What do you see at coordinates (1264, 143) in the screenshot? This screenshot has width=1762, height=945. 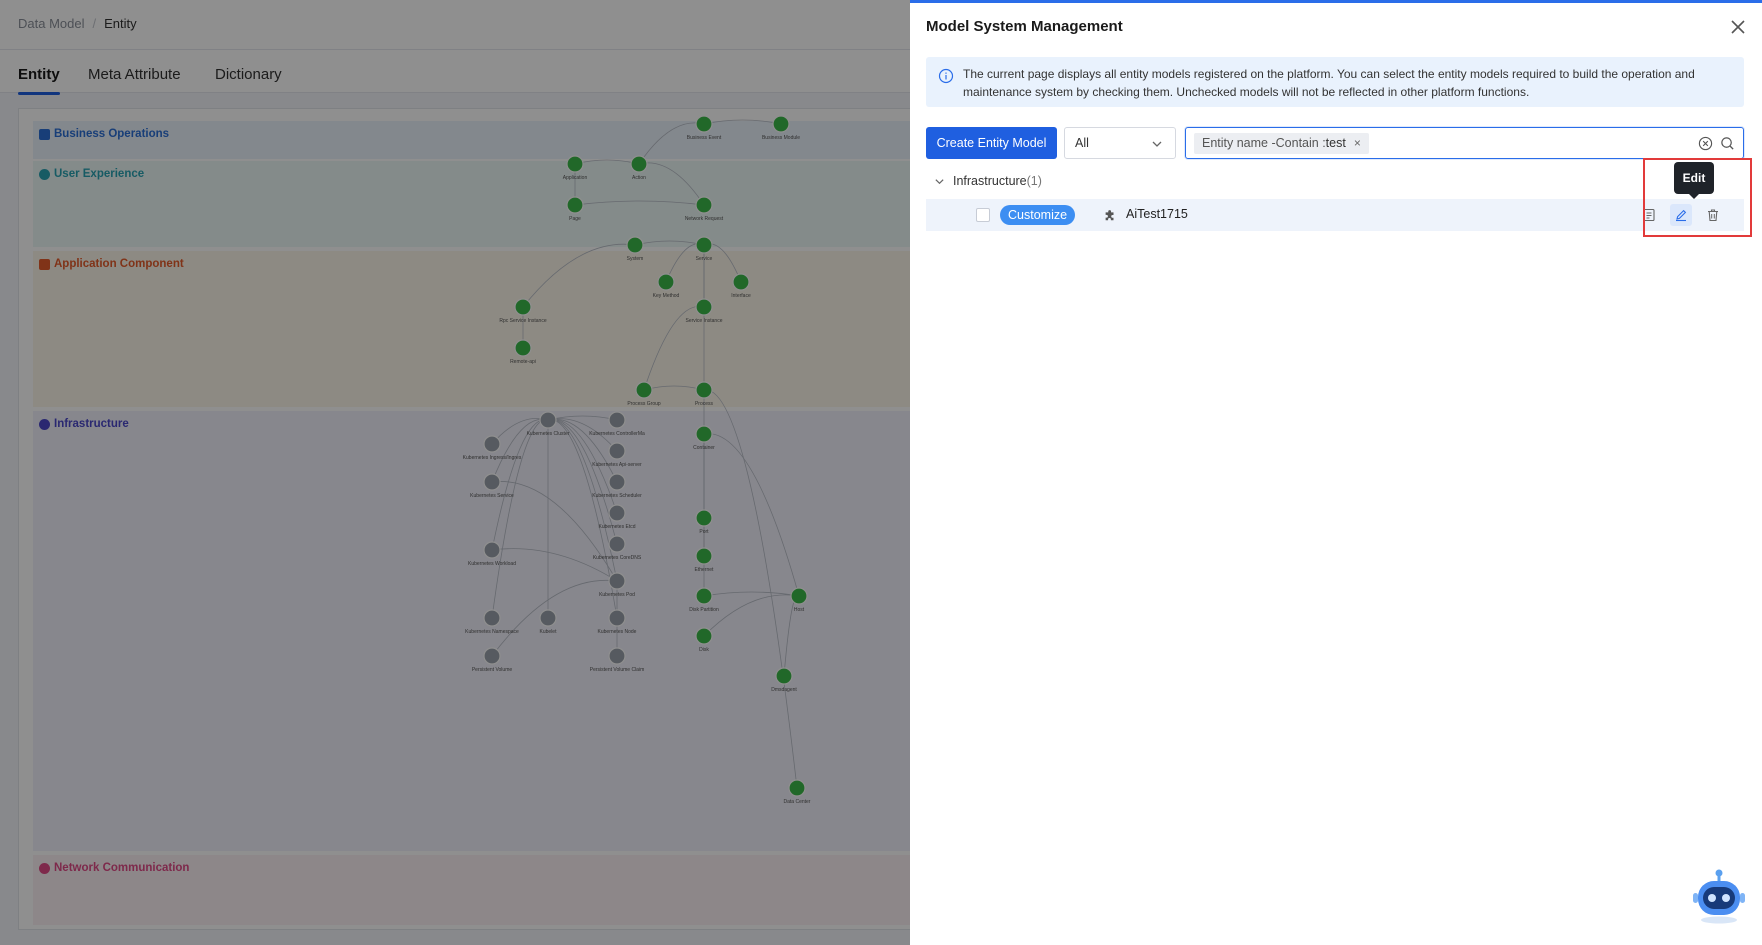 I see `chip-label: Entity name -Contain :` at bounding box center [1264, 143].